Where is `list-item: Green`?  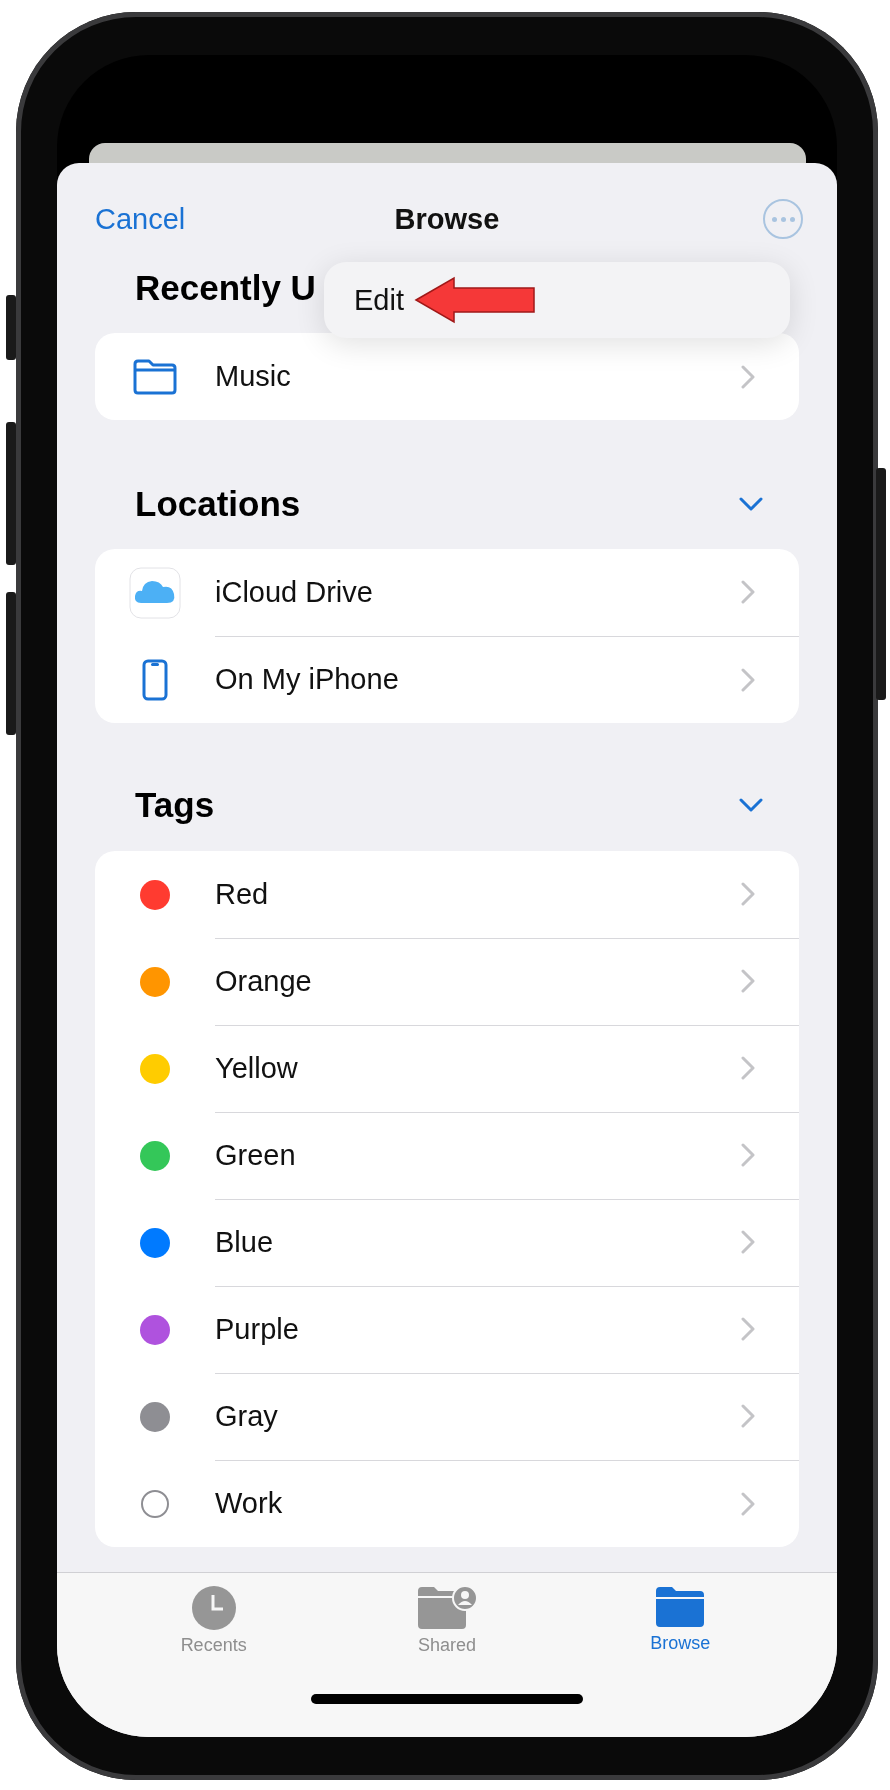
list-item: Green is located at coordinates (478, 1155).